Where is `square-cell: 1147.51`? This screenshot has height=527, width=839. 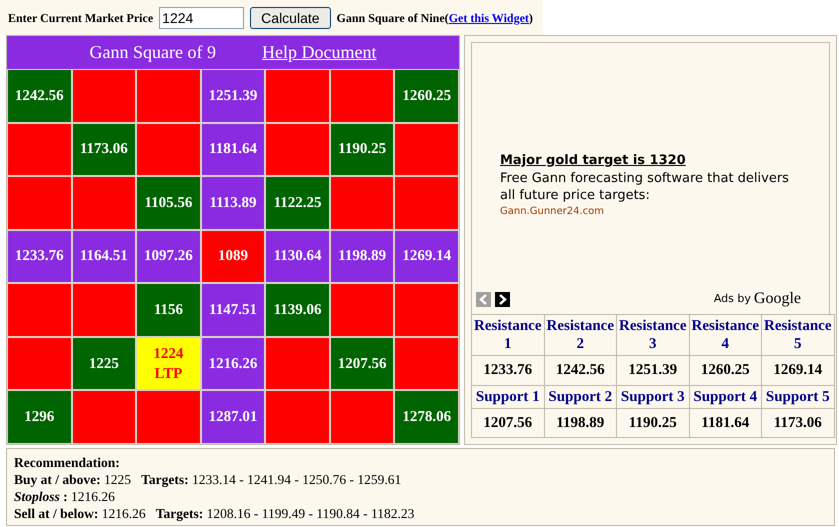 square-cell: 1147.51 is located at coordinates (233, 310).